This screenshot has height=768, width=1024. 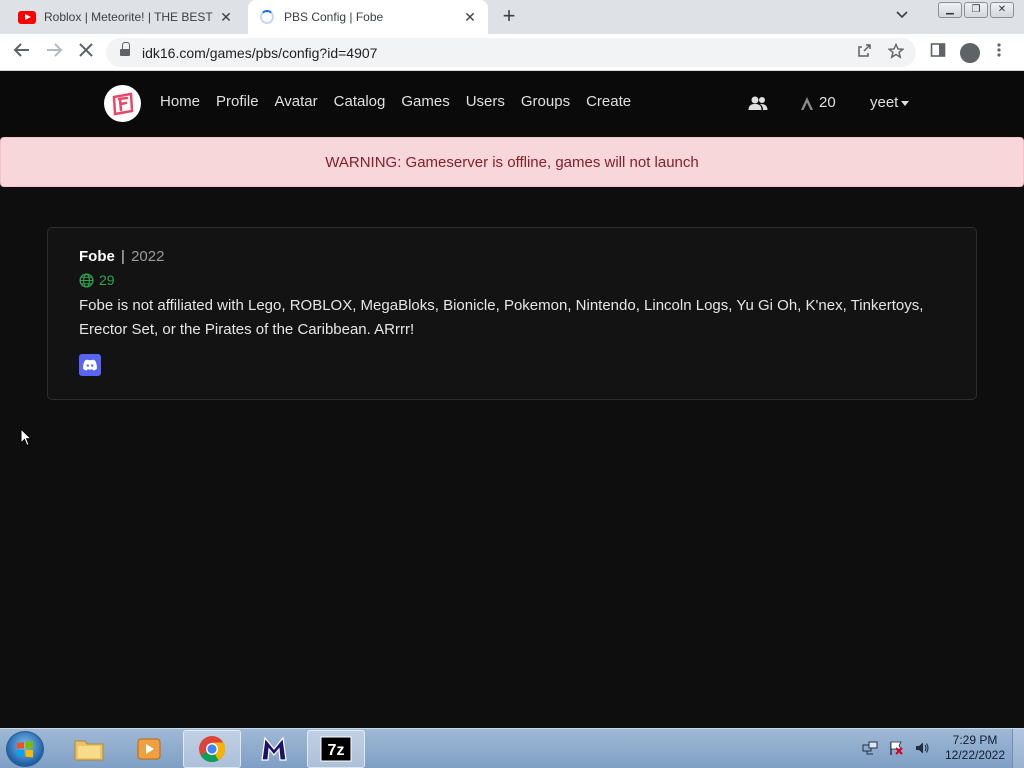 What do you see at coordinates (107, 280) in the screenshot?
I see `online-count: 29` at bounding box center [107, 280].